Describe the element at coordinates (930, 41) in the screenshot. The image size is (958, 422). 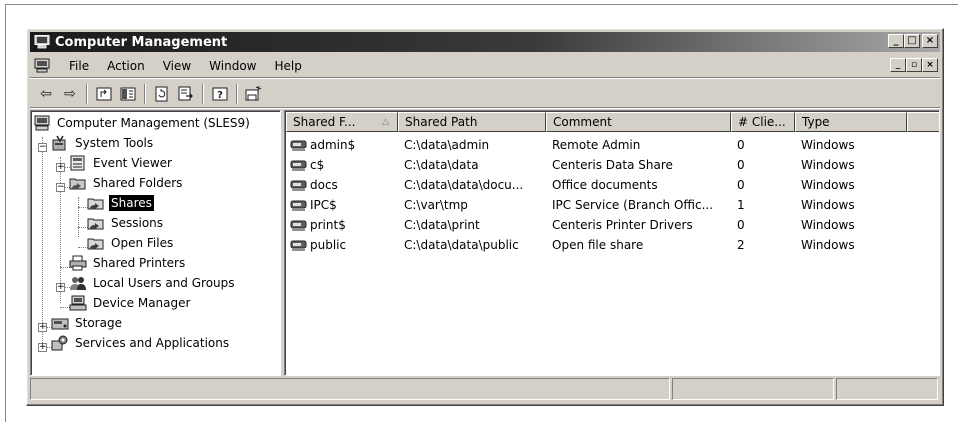
I see `close-button: ×` at that location.